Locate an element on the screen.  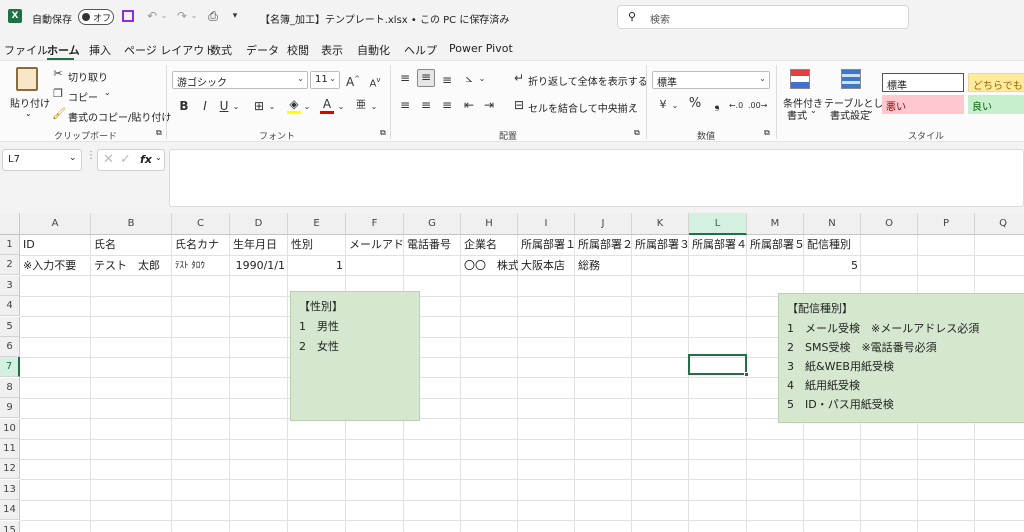
insert-function-dropdown-icon: ⌄ is located at coordinates (158, 157).